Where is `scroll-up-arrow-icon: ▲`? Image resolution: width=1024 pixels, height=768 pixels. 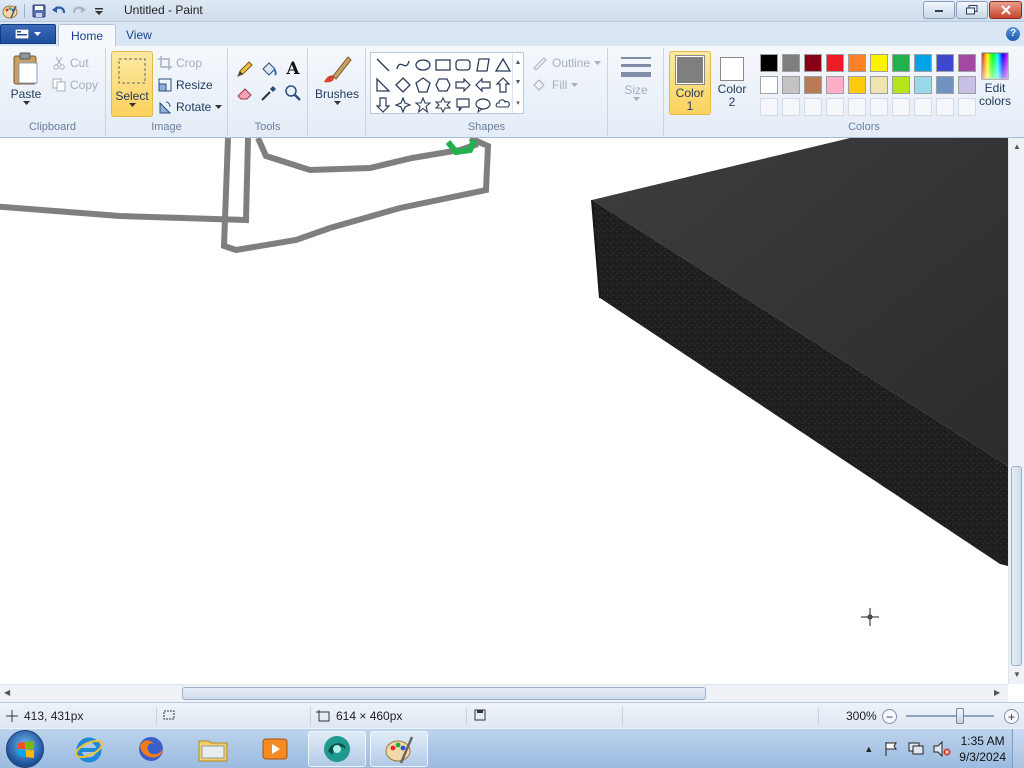
scroll-up-arrow-icon: ▲ is located at coordinates (1017, 146).